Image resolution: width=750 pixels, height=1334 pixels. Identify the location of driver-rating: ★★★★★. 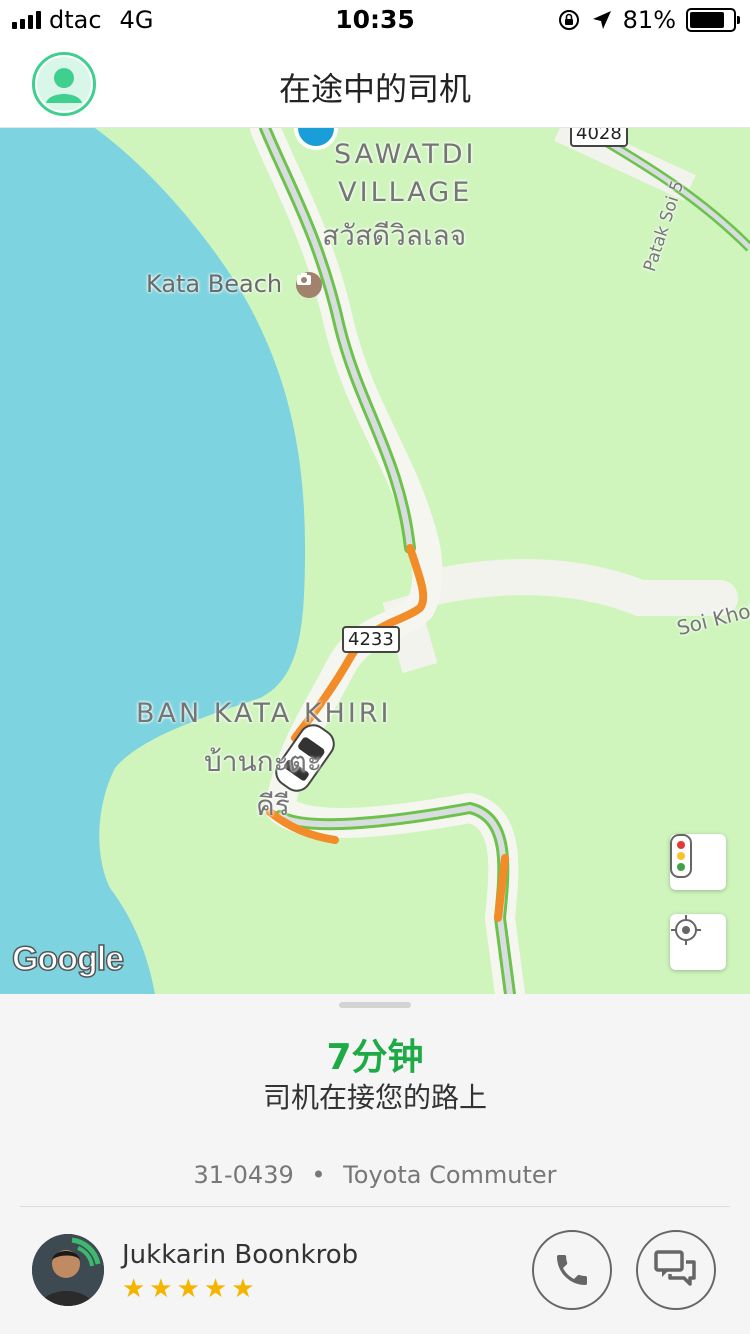
(190, 1289).